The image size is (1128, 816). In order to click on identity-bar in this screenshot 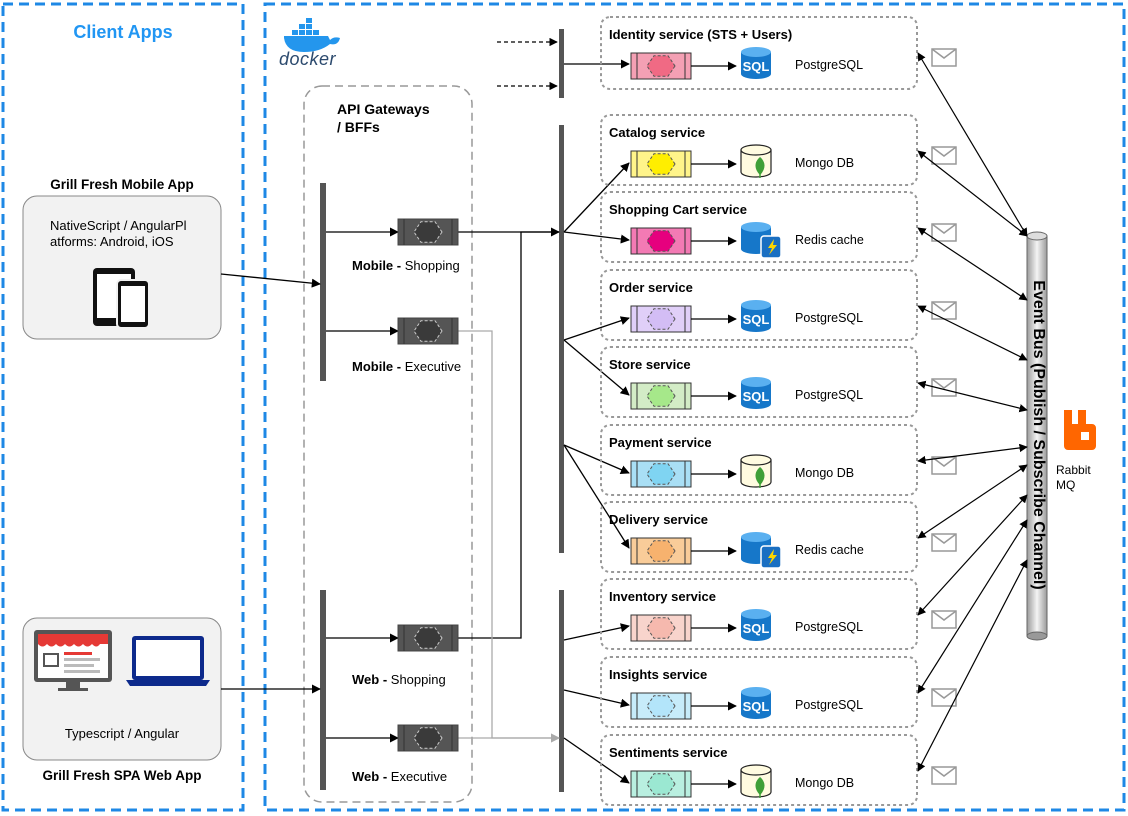, I will do `click(561, 63)`.